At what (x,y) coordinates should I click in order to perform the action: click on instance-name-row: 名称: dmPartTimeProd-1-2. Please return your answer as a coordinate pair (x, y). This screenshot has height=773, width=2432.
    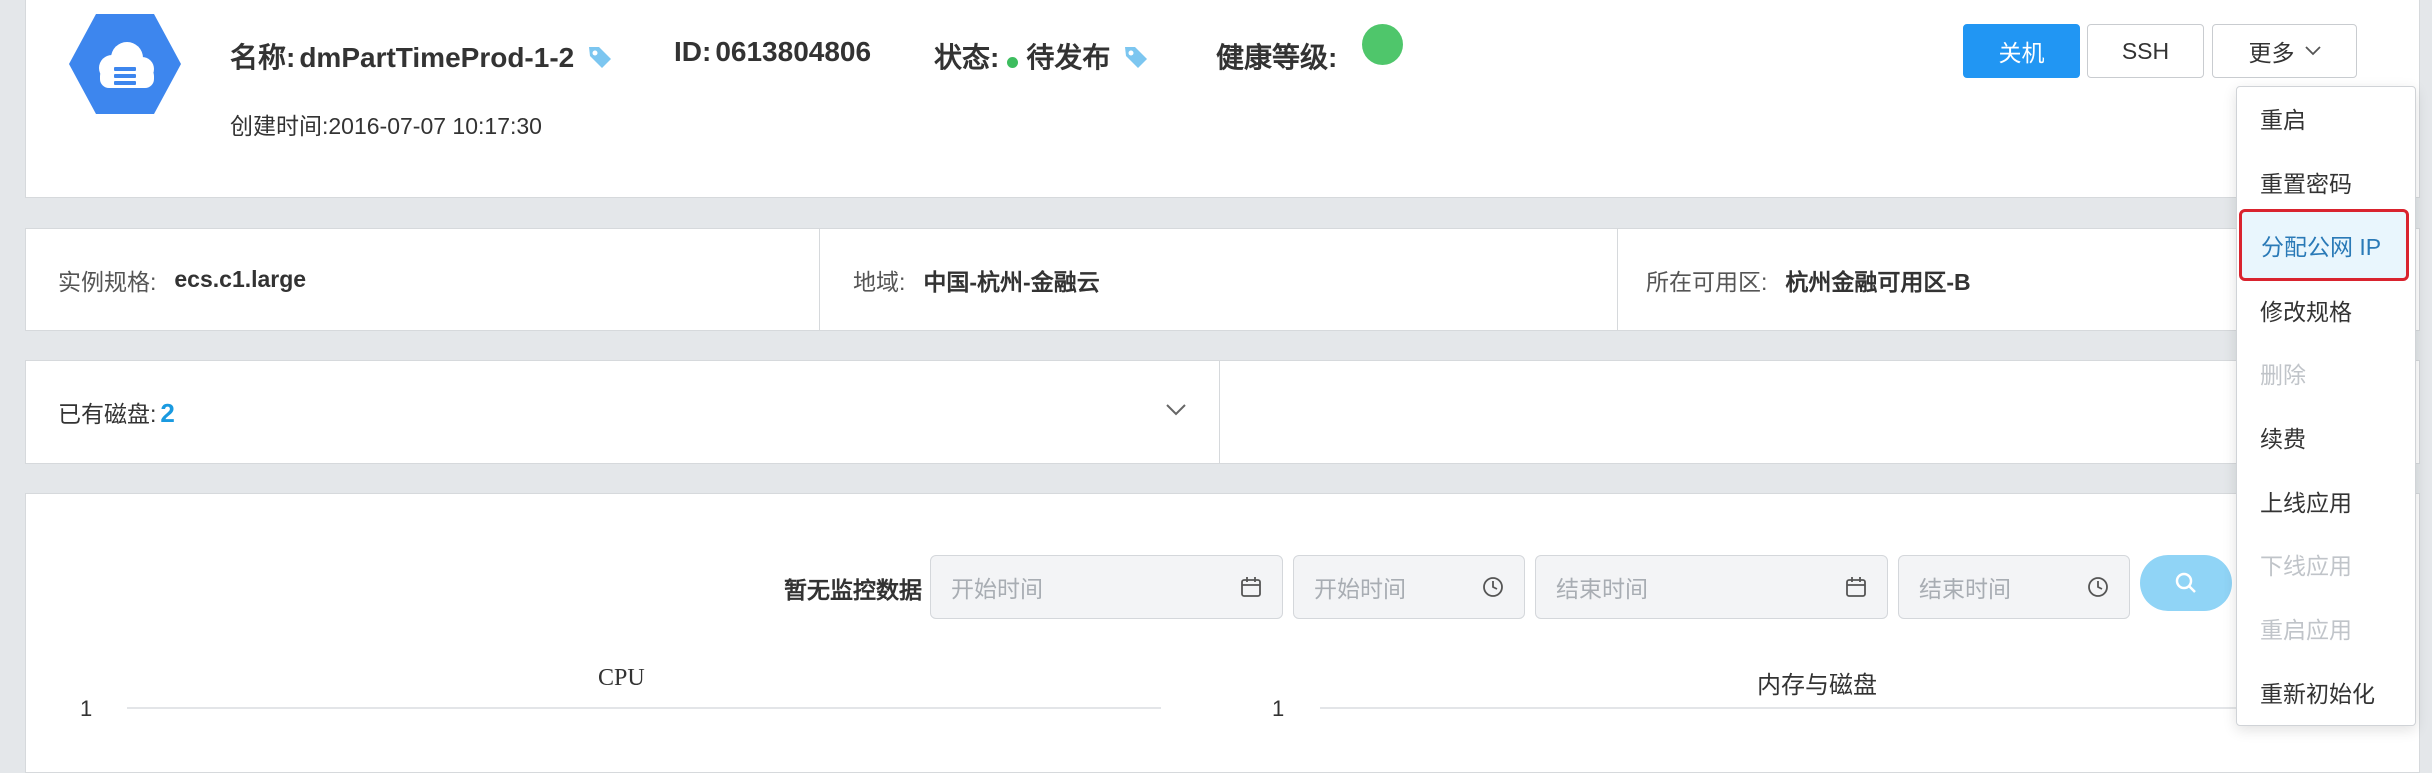
    Looking at the image, I should click on (421, 56).